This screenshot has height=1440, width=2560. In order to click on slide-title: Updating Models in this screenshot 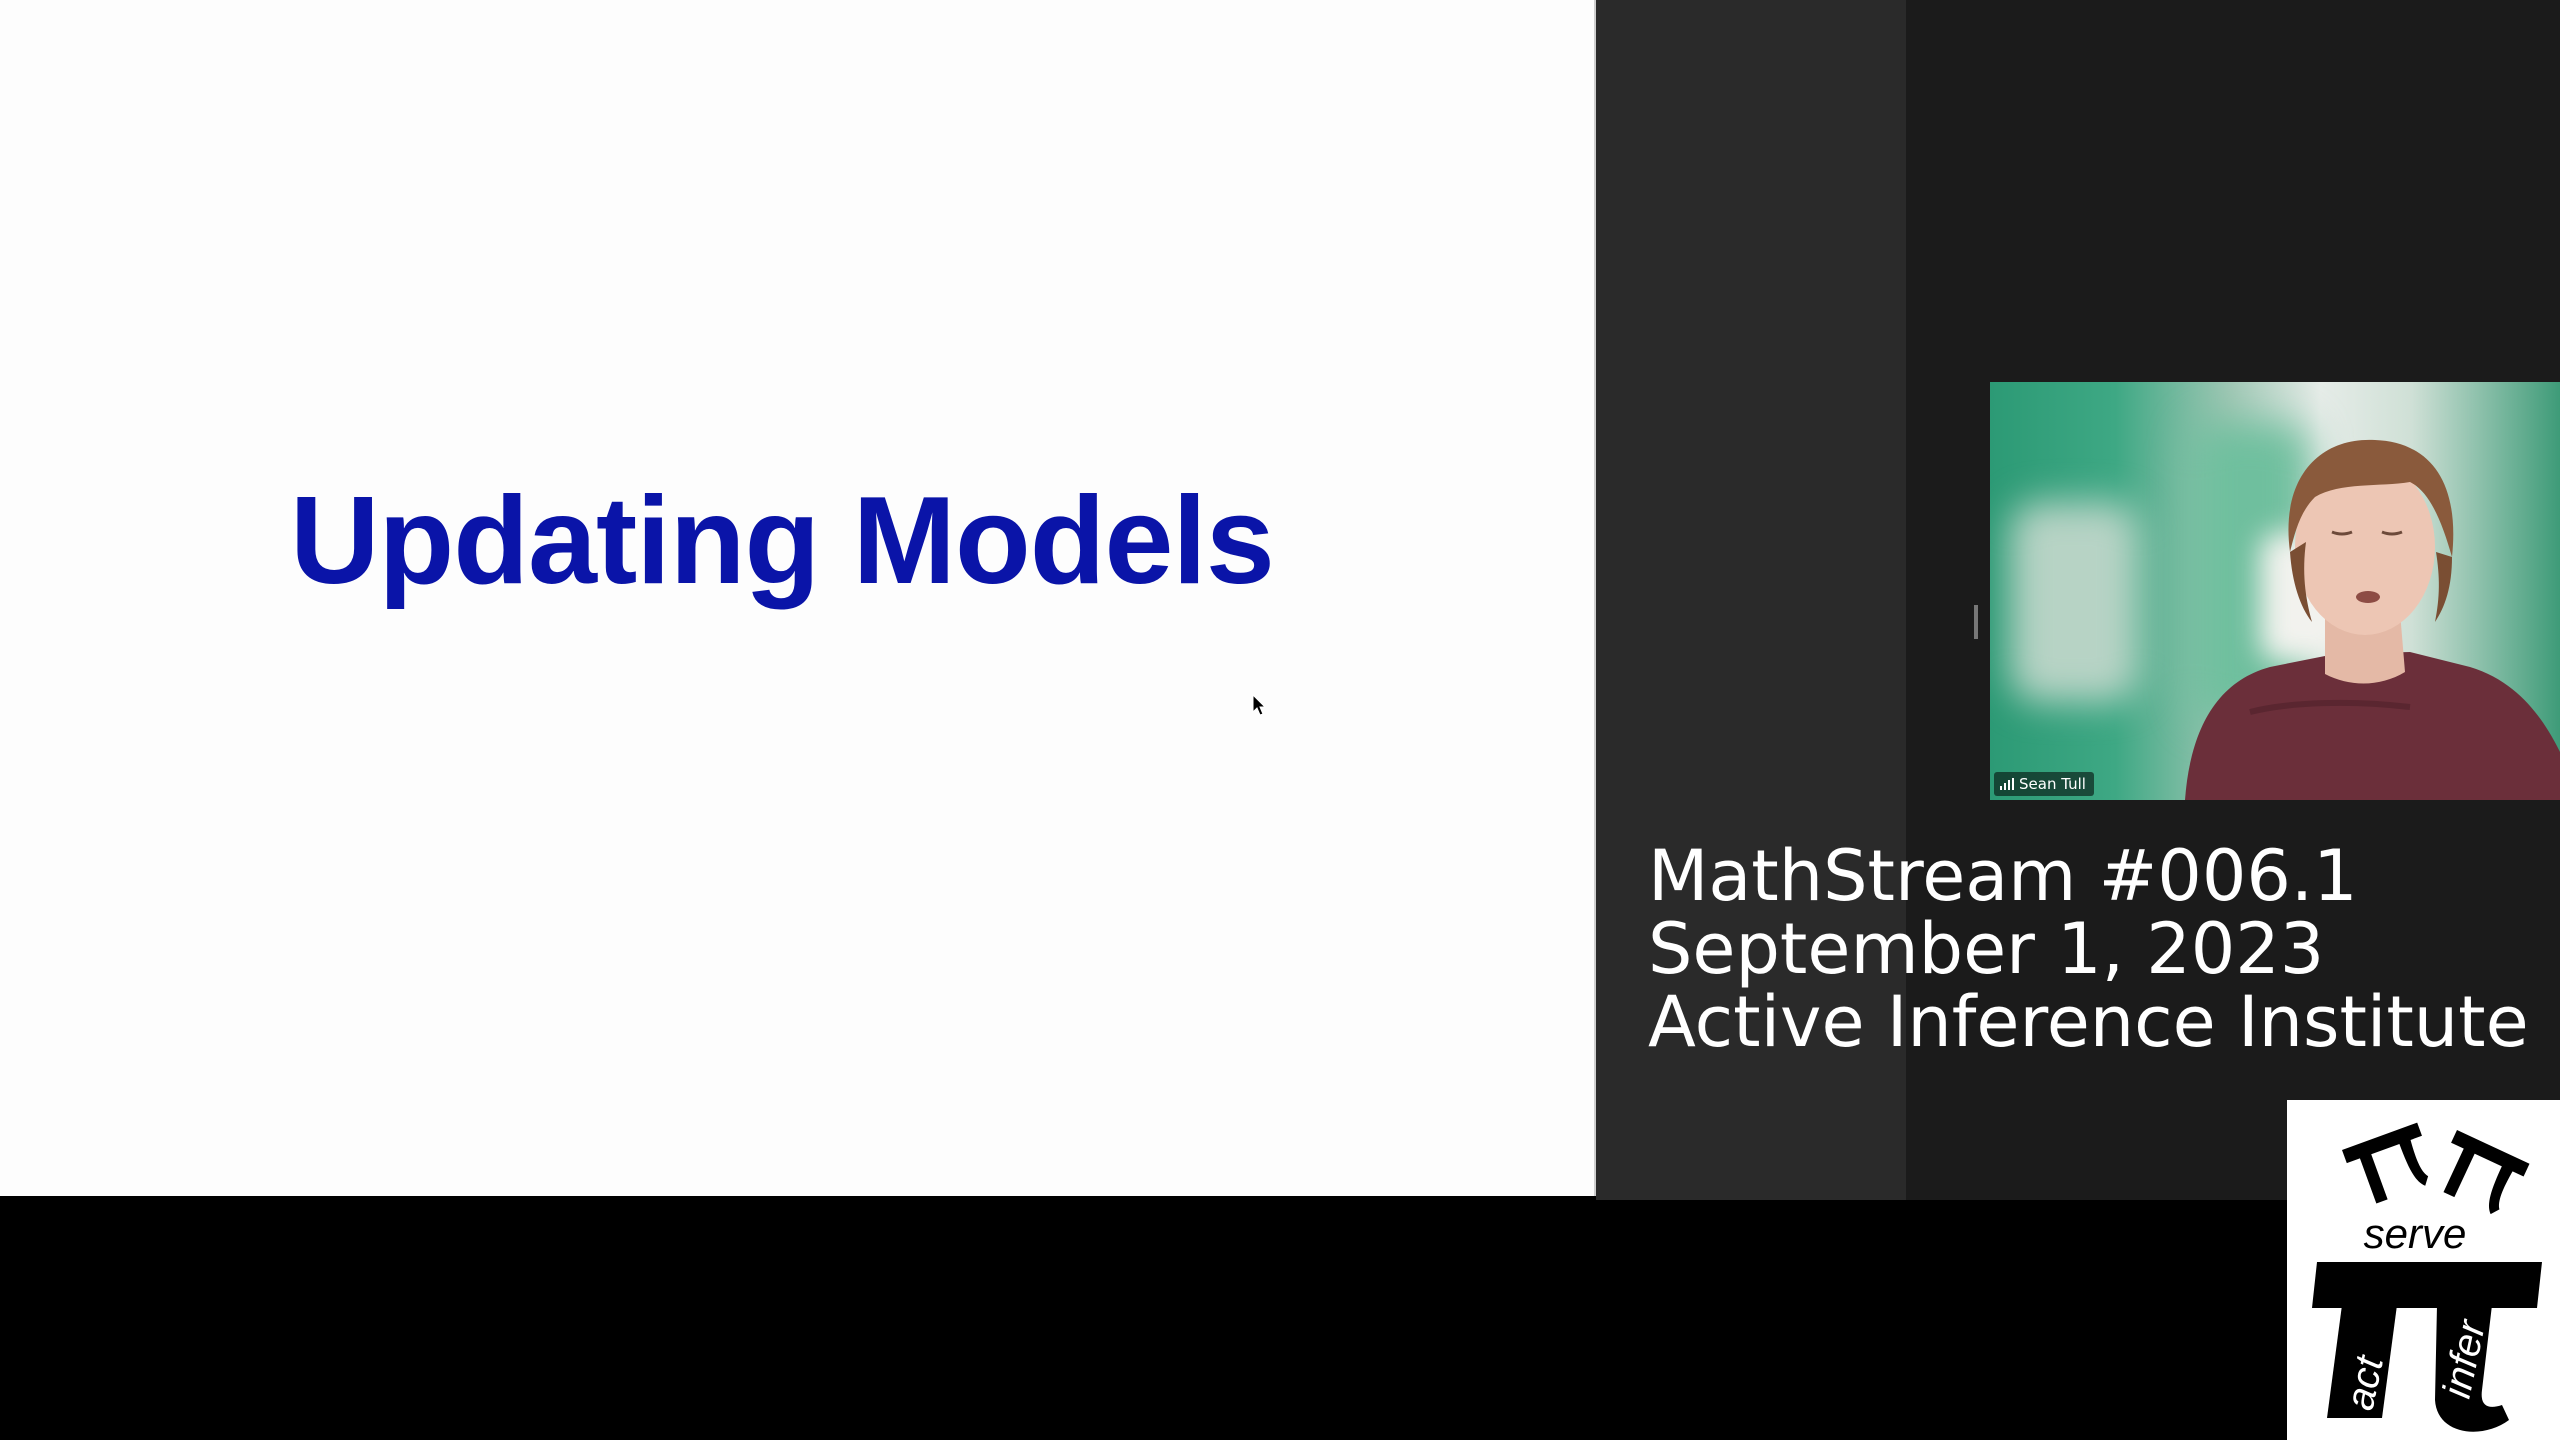, I will do `click(782, 541)`.